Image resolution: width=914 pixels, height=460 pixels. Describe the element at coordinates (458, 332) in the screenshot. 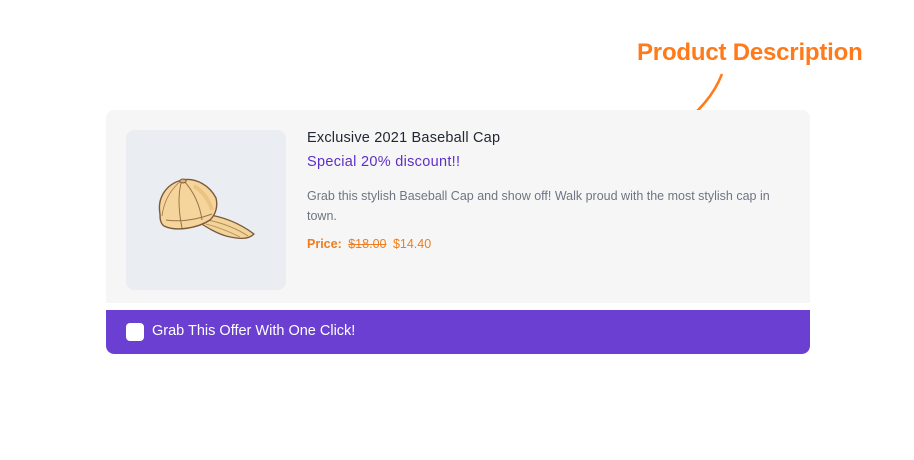

I see `offer-bar: Grab This Offer With One Click!` at that location.